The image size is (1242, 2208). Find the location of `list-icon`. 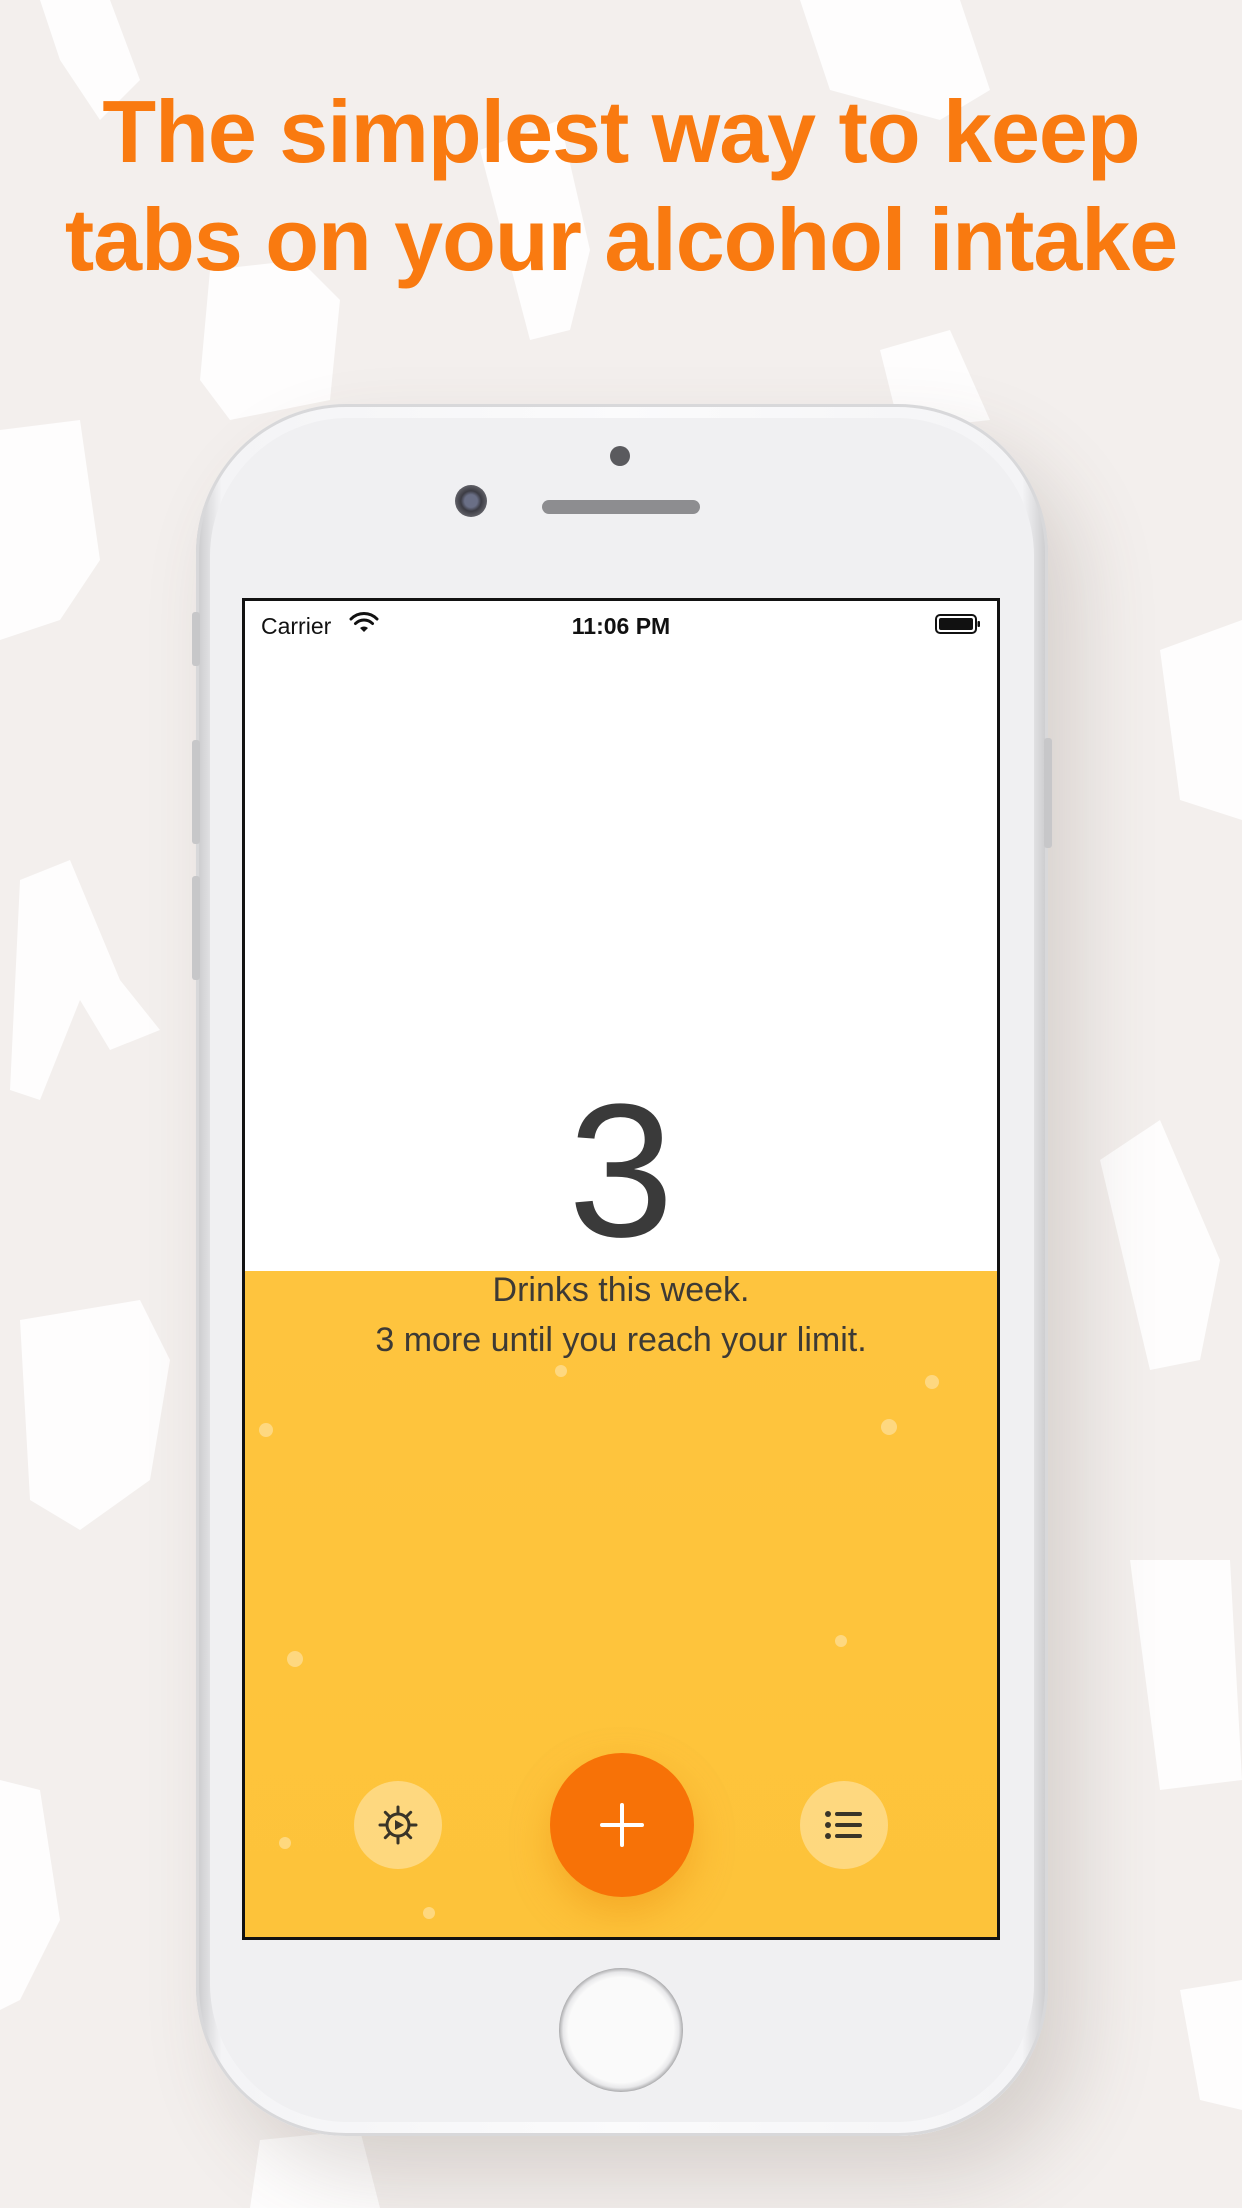

list-icon is located at coordinates (843, 1825).